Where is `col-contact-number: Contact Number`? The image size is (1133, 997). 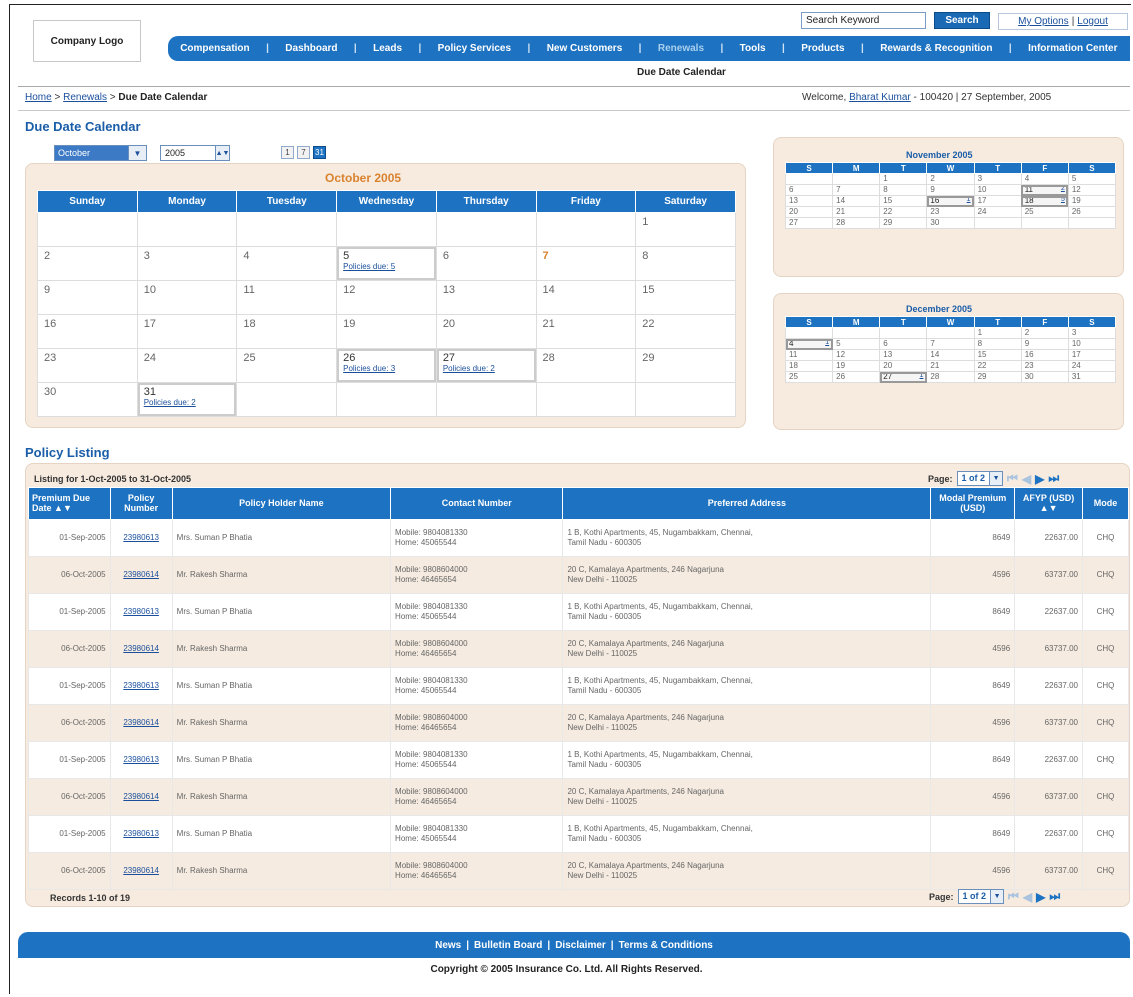
col-contact-number: Contact Number is located at coordinates (477, 503).